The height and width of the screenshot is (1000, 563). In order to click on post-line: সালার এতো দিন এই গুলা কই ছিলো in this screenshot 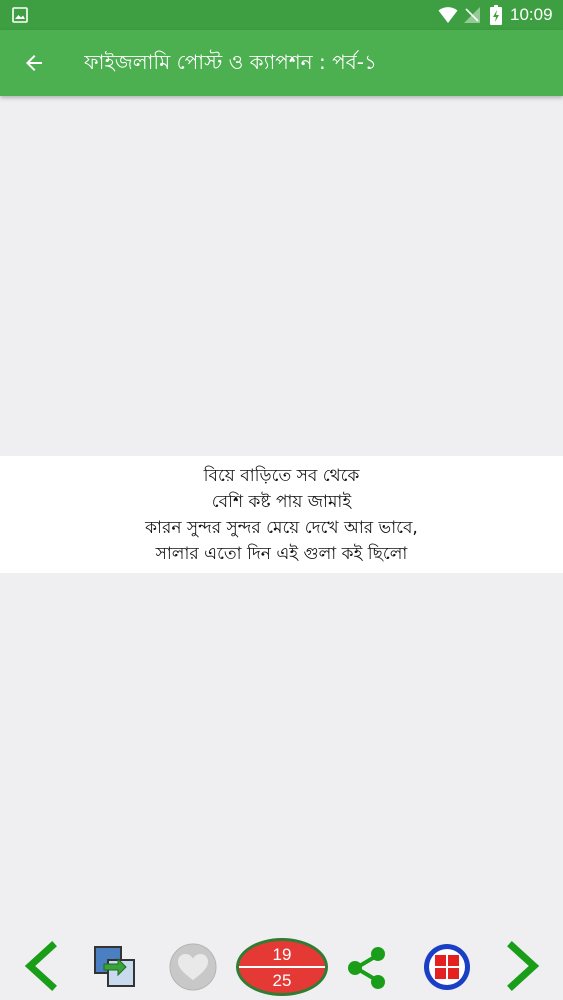, I will do `click(281, 553)`.